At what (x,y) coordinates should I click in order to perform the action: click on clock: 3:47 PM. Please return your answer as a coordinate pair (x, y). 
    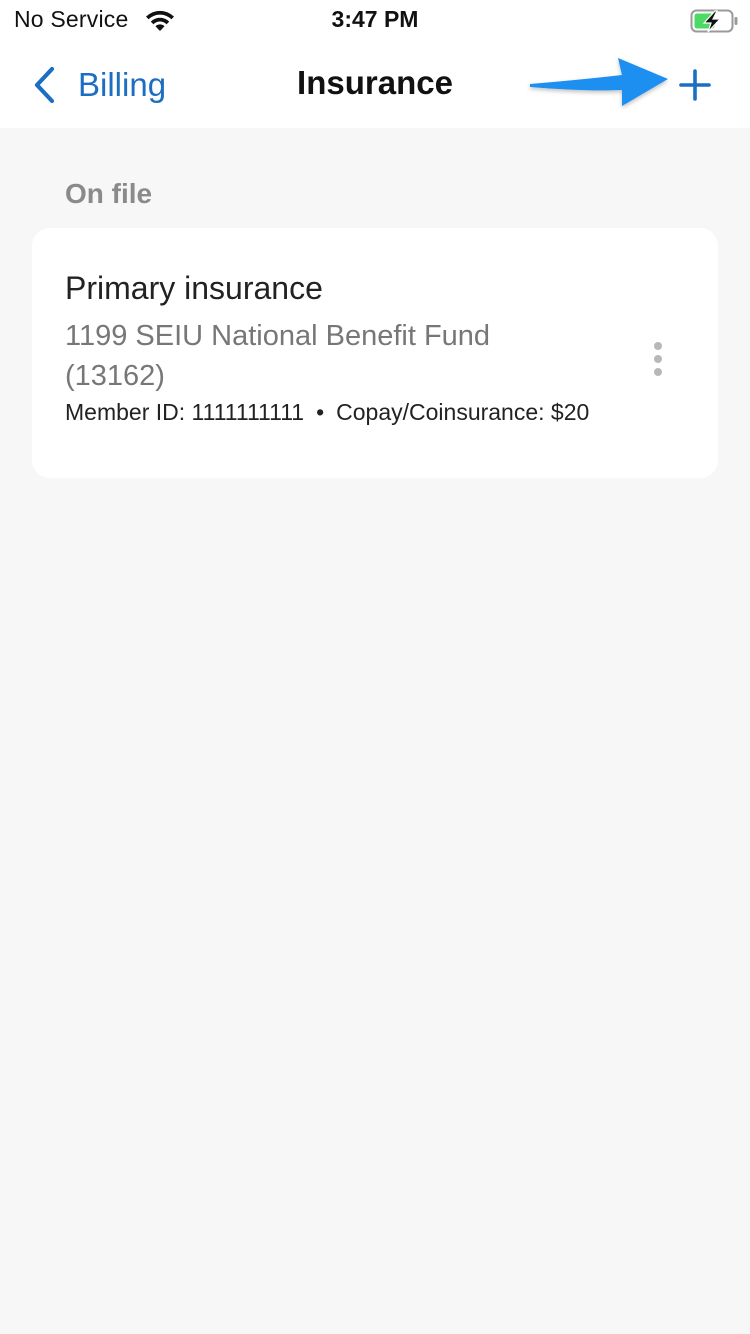
    Looking at the image, I should click on (375, 19).